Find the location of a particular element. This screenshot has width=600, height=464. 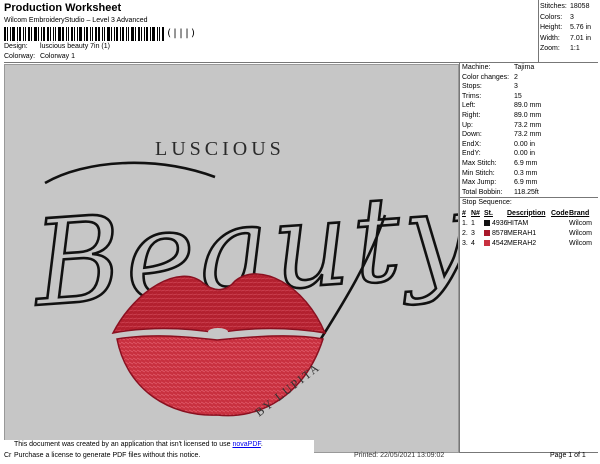

beauty-swash is located at coordinates (130, 173).